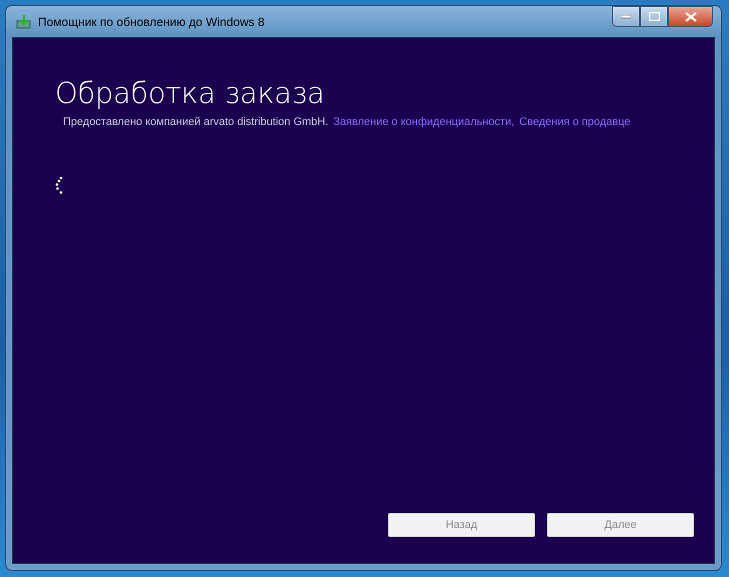 This screenshot has width=729, height=577. I want to click on close-icon, so click(690, 17).